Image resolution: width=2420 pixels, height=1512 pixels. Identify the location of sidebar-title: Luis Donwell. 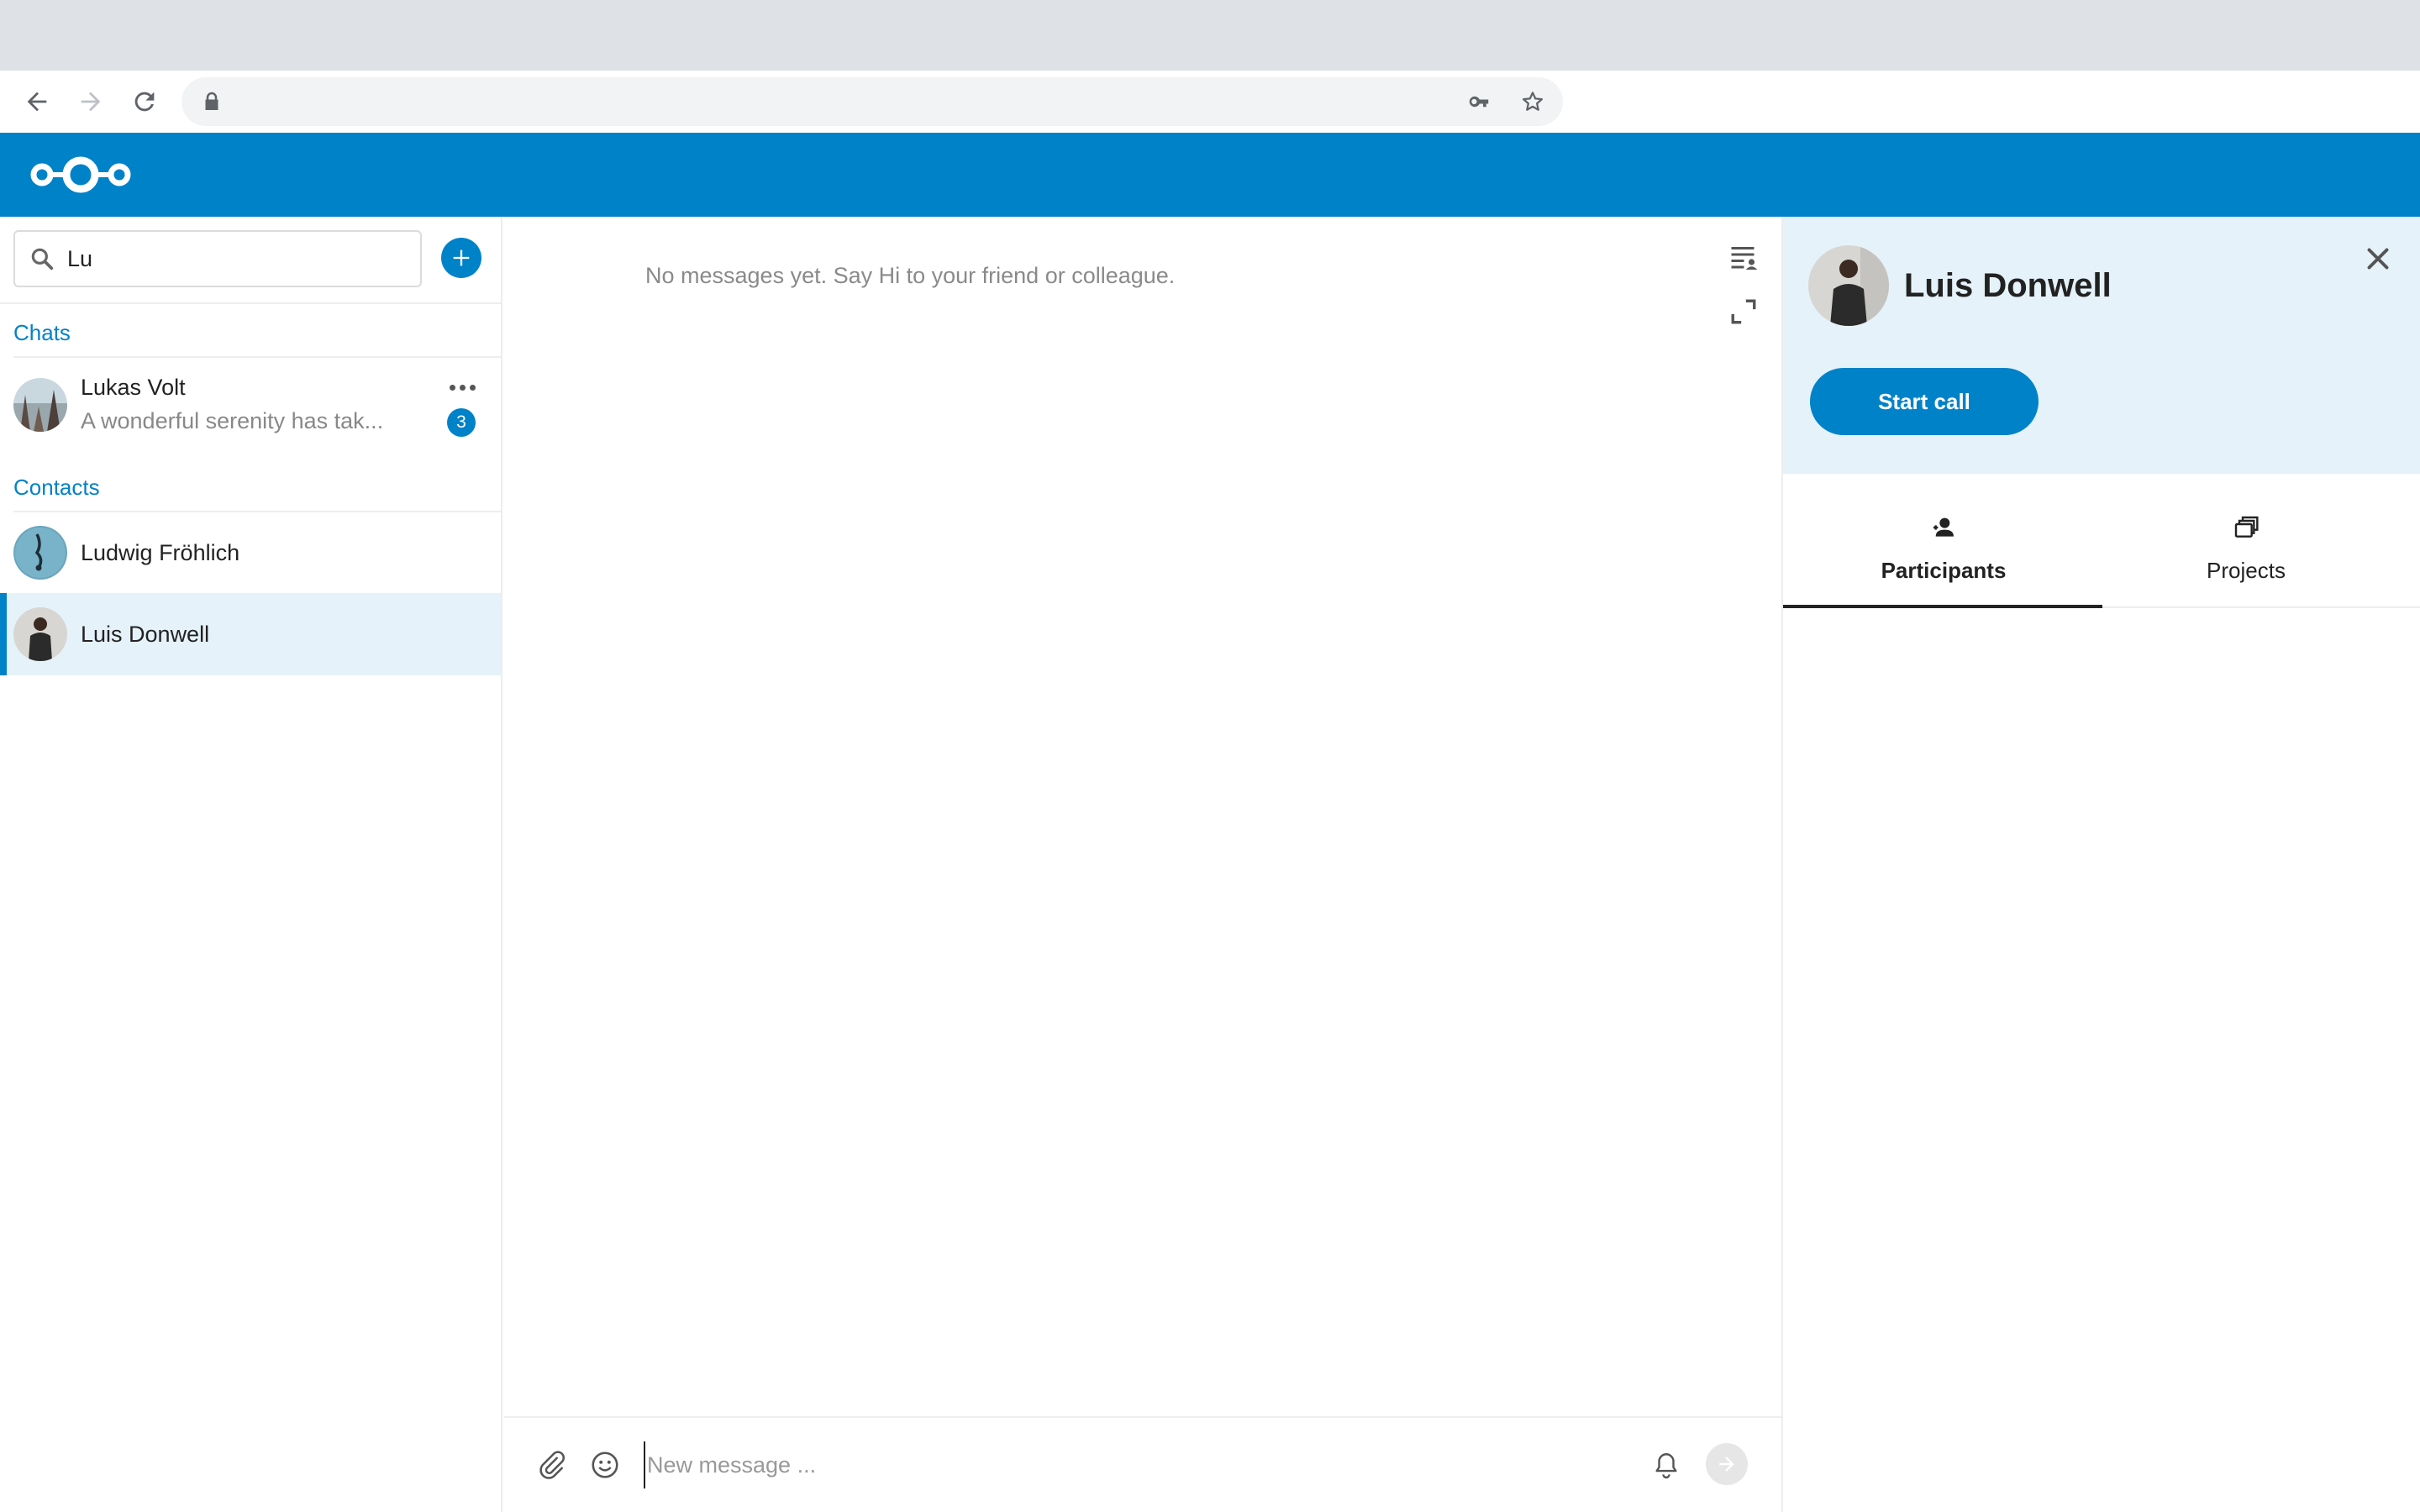
(2008, 285).